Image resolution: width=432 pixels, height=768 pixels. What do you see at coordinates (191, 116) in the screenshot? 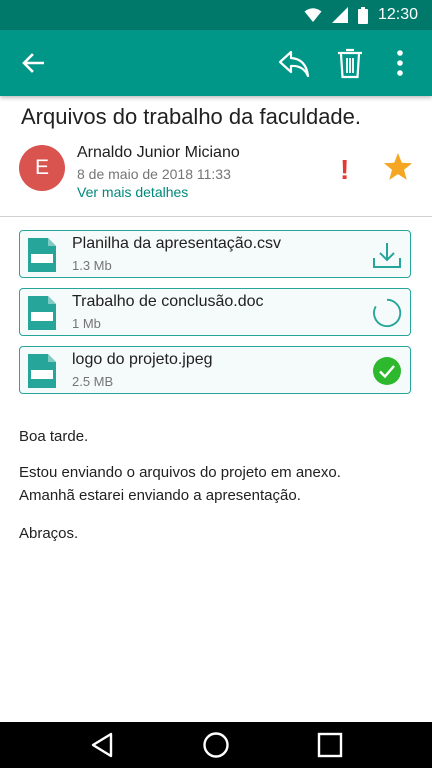
I see `email-subject: Arquivos do trabalho da faculdade.` at bounding box center [191, 116].